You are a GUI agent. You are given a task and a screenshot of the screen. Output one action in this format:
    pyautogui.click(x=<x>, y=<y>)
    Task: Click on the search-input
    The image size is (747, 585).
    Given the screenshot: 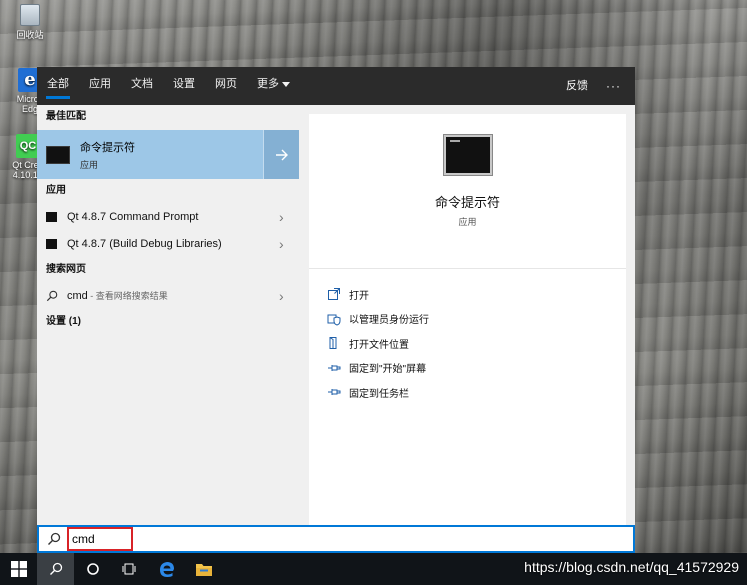 What is the action you would take?
    pyautogui.click(x=100, y=539)
    